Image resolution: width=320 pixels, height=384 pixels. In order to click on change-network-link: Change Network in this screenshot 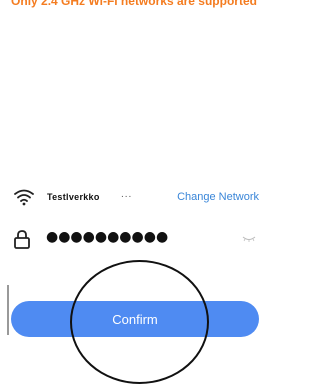, I will do `click(218, 197)`.